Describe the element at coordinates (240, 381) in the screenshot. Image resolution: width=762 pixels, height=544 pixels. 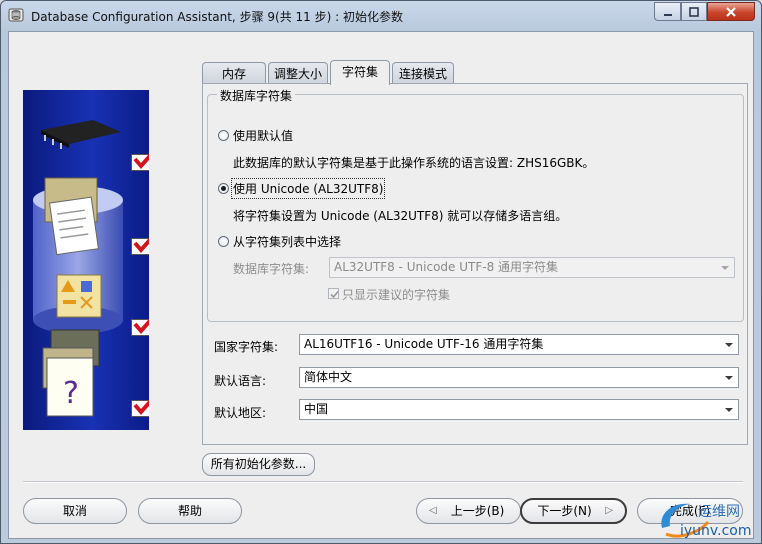
I see `default-language-label: 默认语言:` at that location.